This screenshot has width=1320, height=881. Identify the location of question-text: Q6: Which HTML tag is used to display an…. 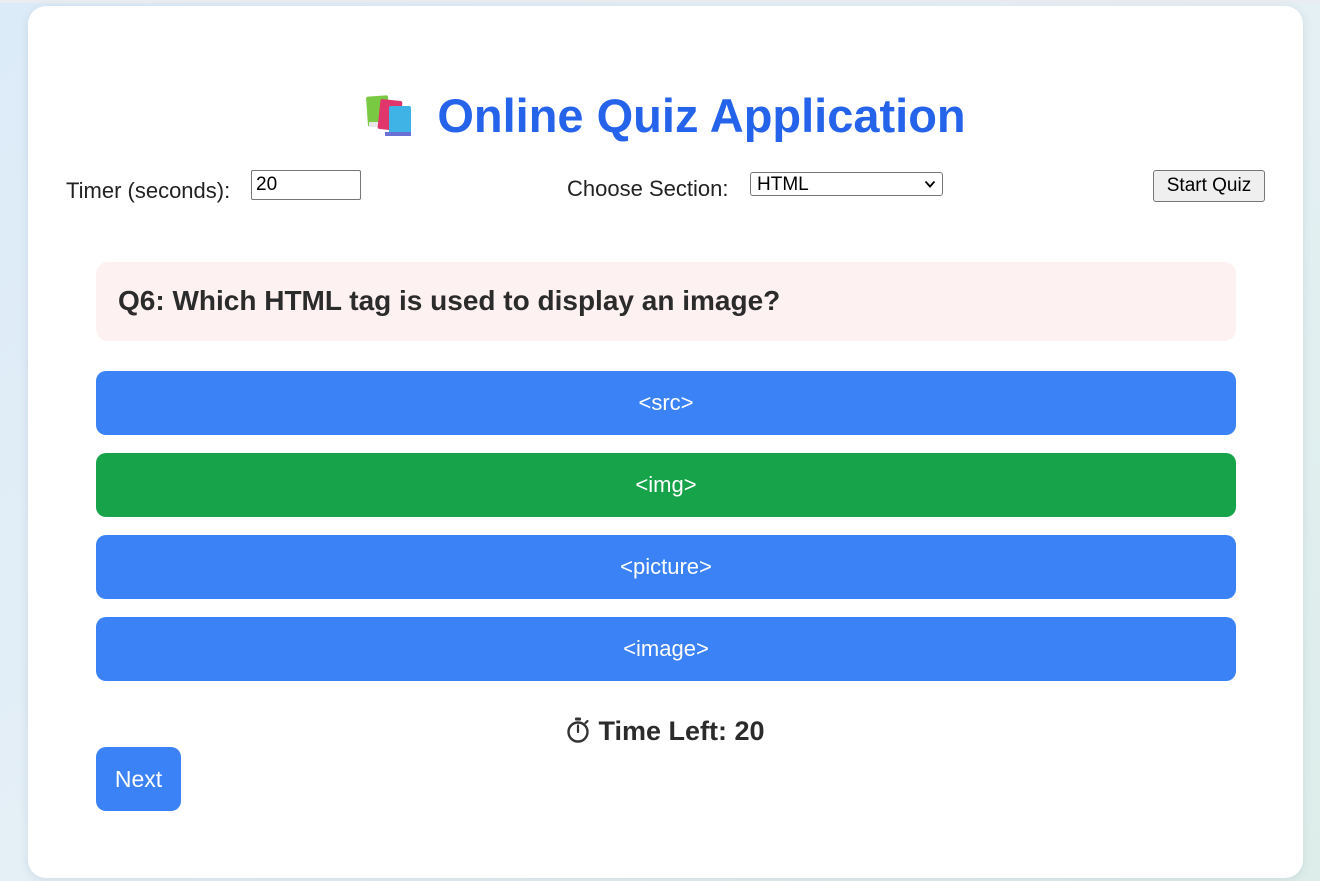
(449, 300).